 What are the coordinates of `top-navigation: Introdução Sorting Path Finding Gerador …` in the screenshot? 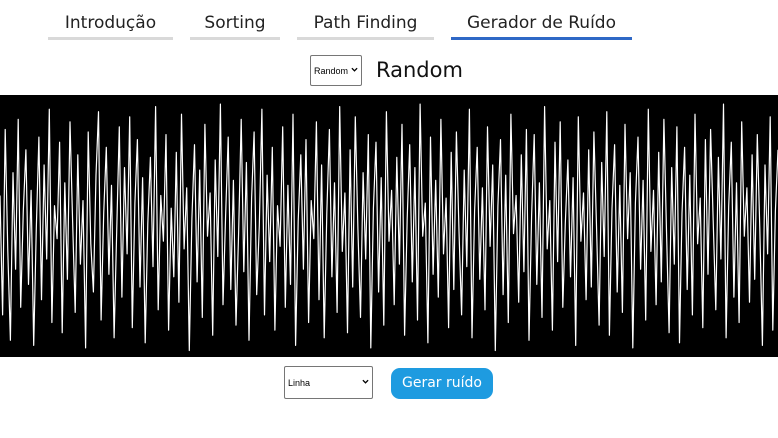 It's located at (389, 20).